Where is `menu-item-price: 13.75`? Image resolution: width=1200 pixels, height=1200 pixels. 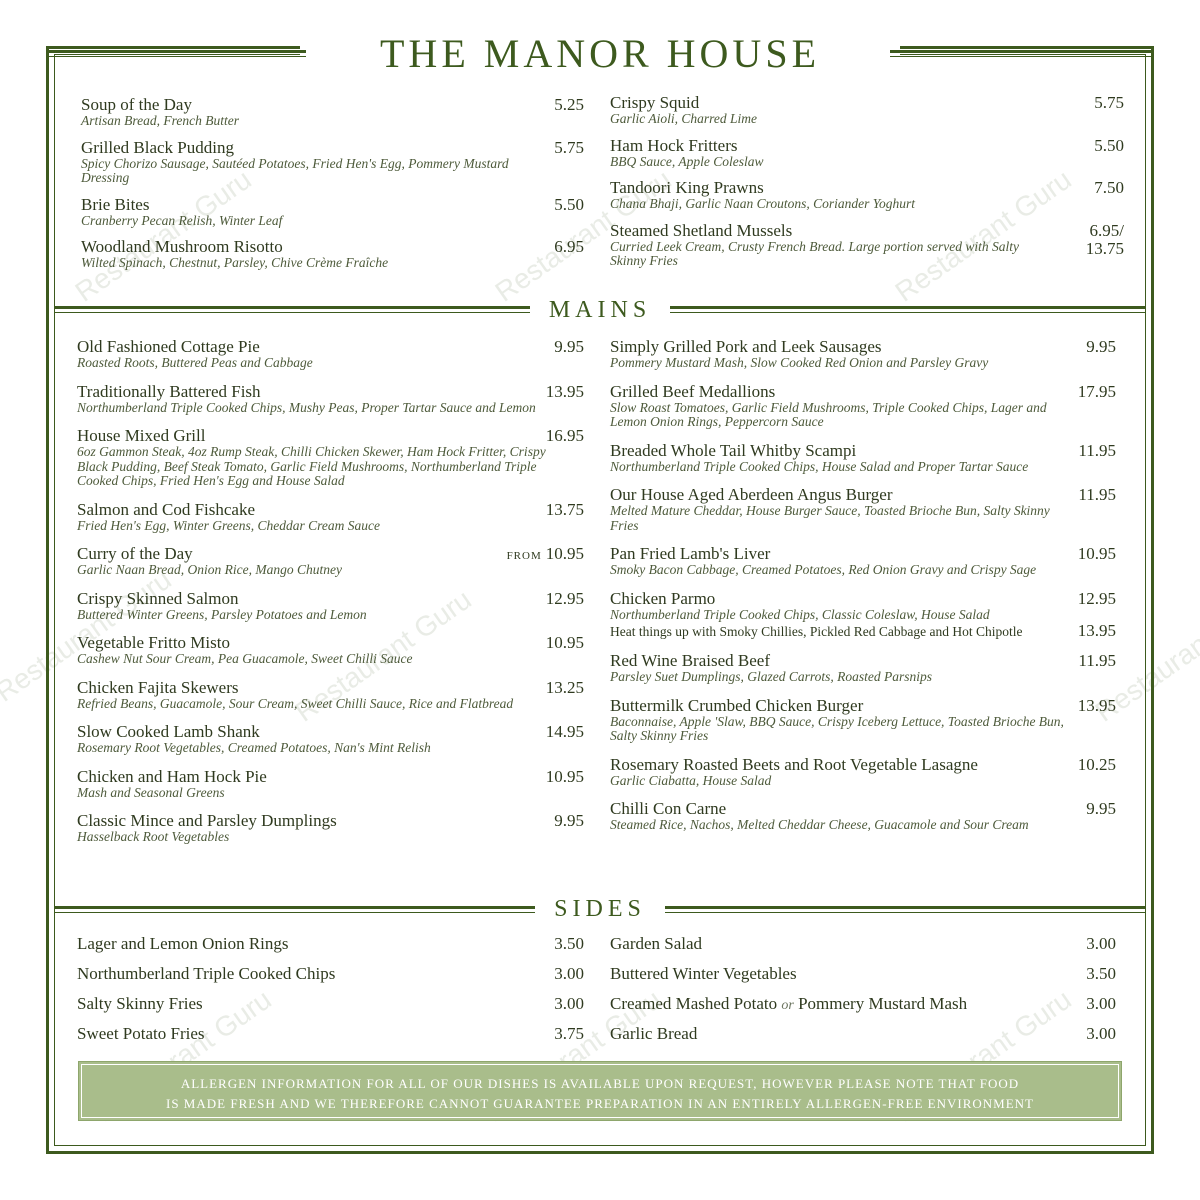 menu-item-price: 13.75 is located at coordinates (565, 509).